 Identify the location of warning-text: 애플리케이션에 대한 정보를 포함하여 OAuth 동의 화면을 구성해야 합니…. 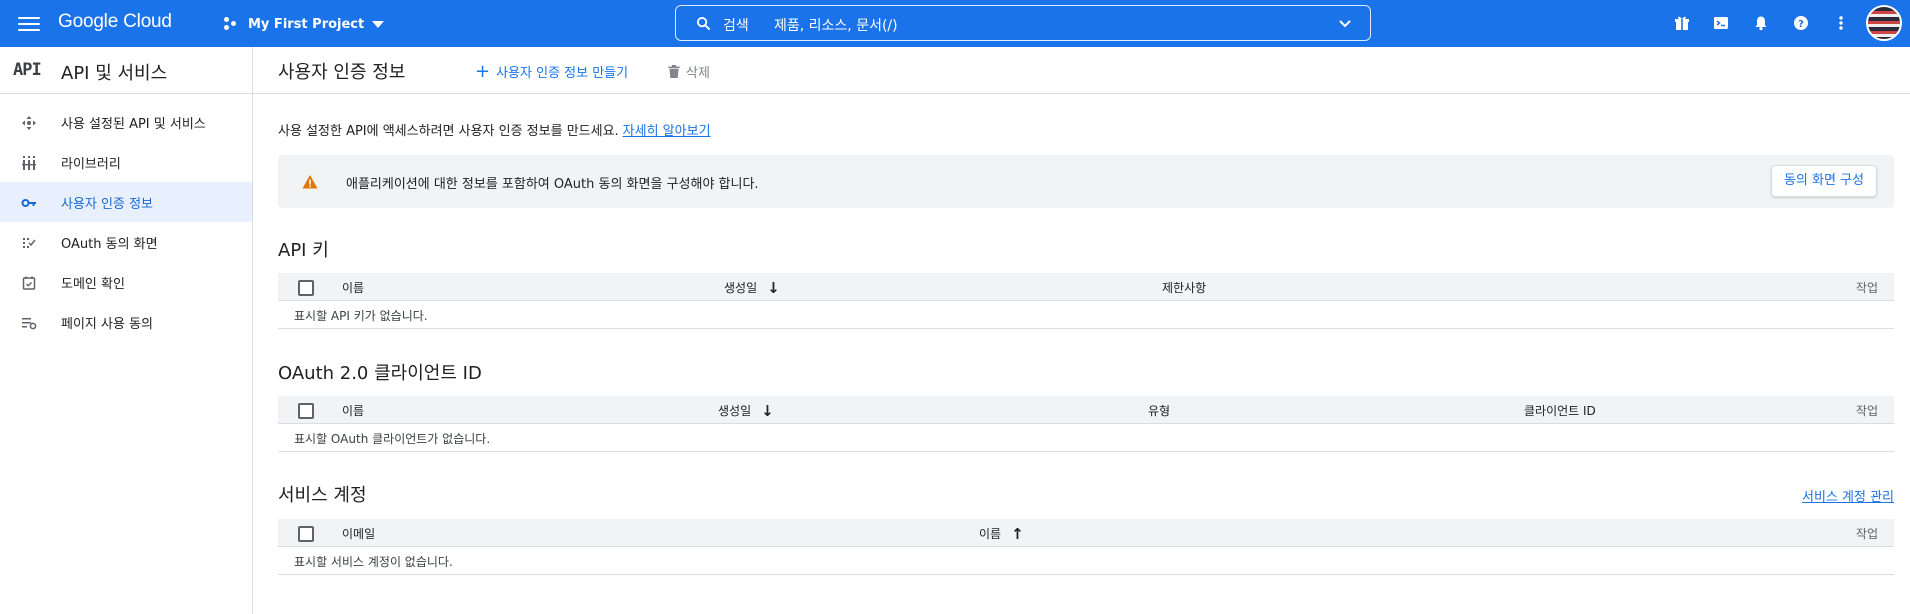
(552, 184).